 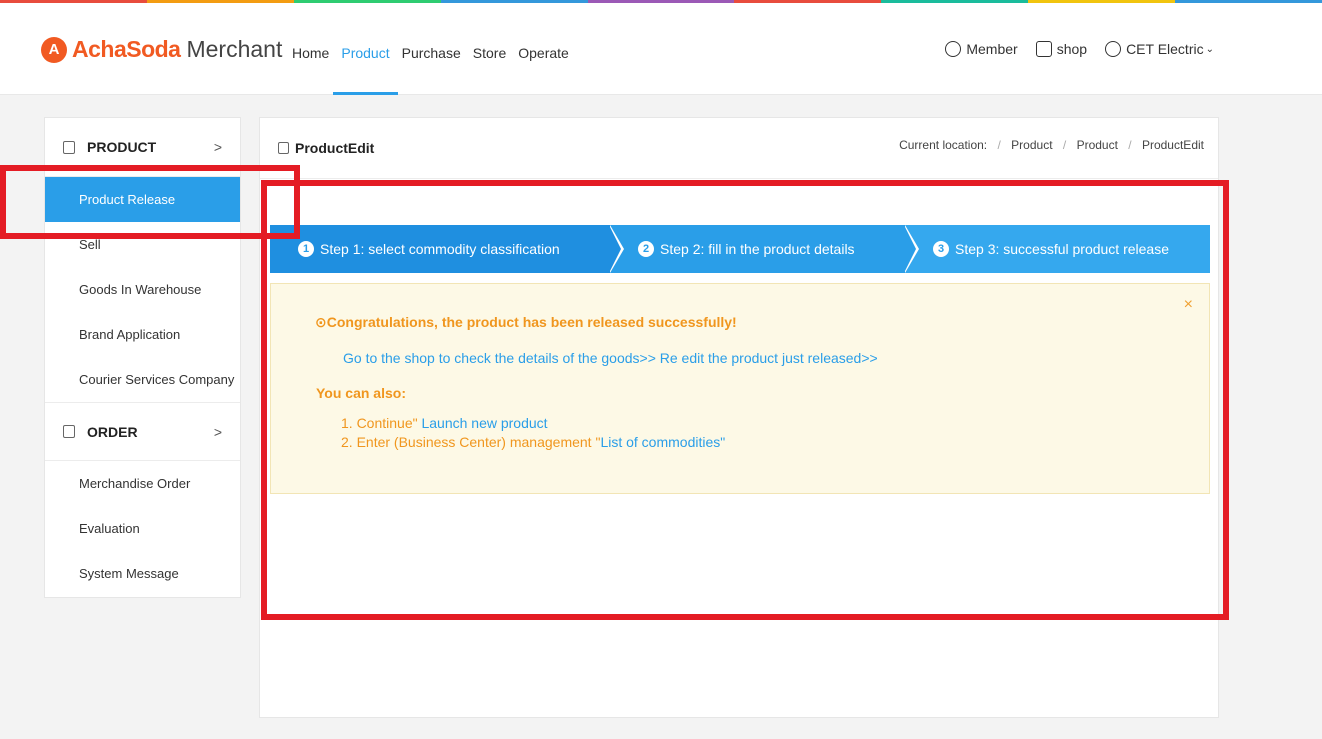 I want to click on page-title-text: ProductEdit, so click(x=335, y=148).